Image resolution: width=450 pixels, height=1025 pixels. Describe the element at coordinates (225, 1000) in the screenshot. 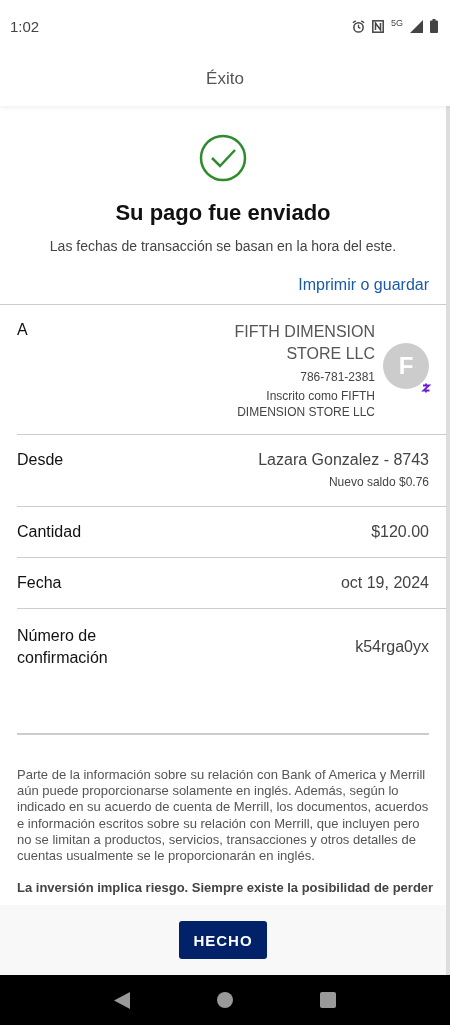

I see `home-icon` at that location.